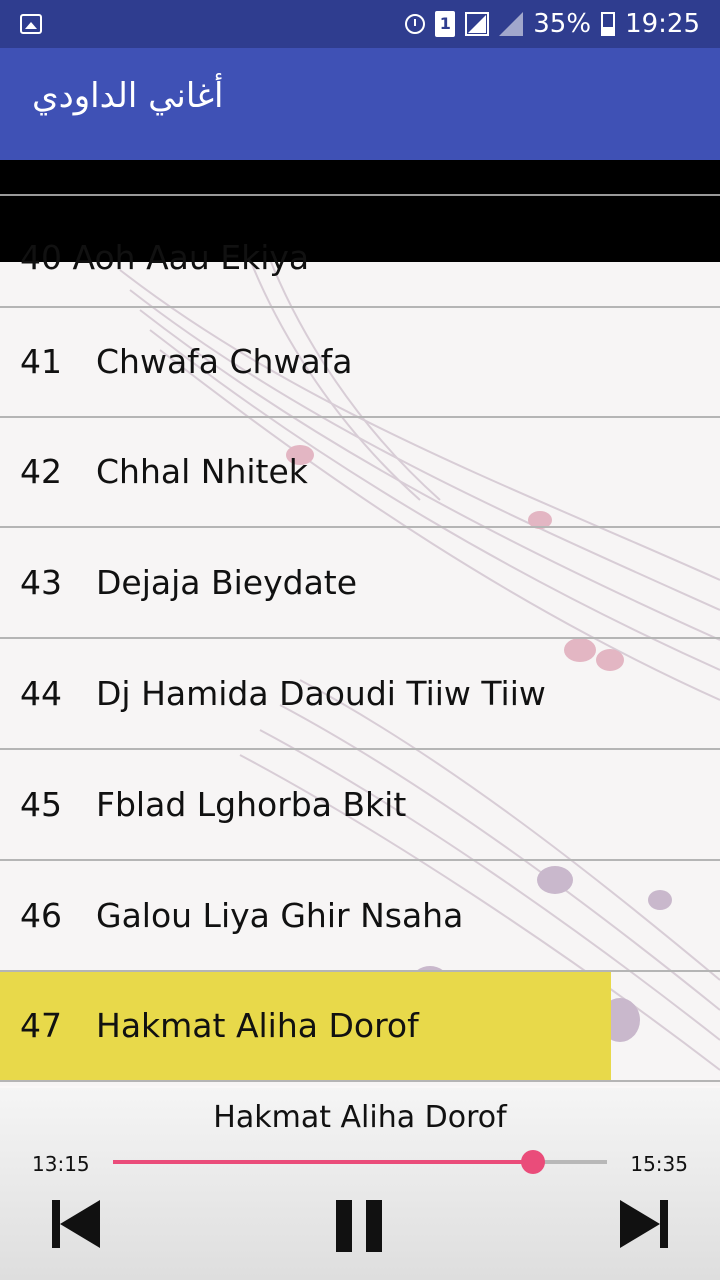 Image resolution: width=720 pixels, height=1280 pixels. Describe the element at coordinates (445, 24) in the screenshot. I see `sim-icon: 1` at that location.